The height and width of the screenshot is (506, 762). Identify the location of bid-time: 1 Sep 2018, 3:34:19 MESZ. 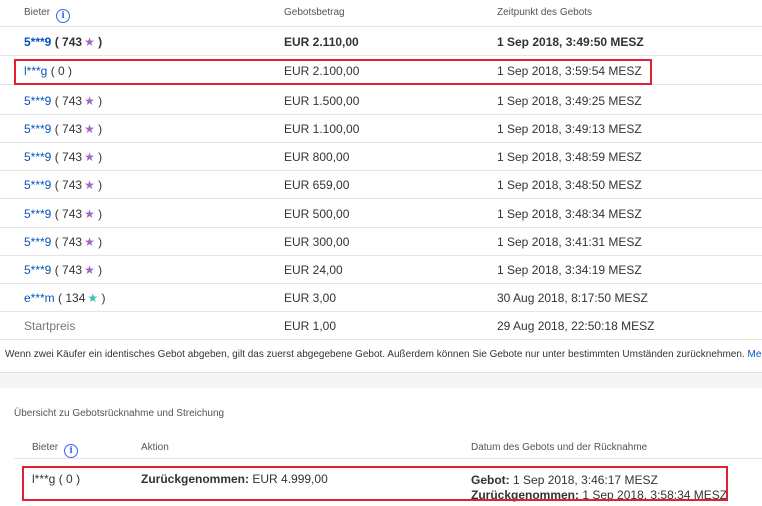
(569, 270).